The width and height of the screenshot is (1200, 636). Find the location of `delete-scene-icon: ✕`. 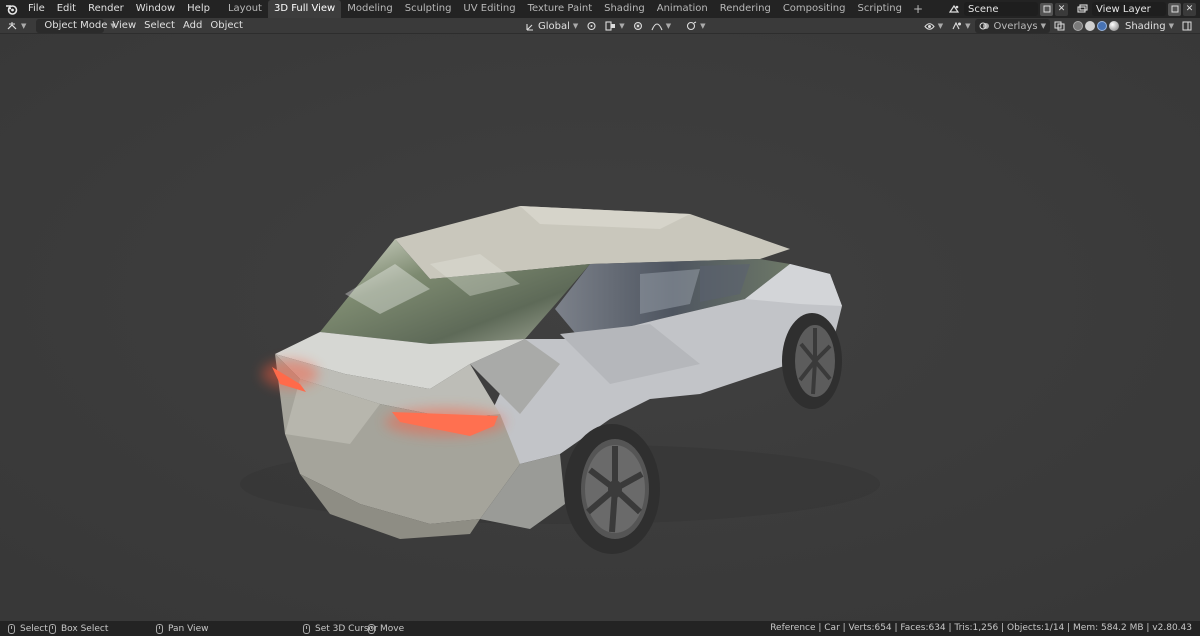

delete-scene-icon: ✕ is located at coordinates (1061, 9).